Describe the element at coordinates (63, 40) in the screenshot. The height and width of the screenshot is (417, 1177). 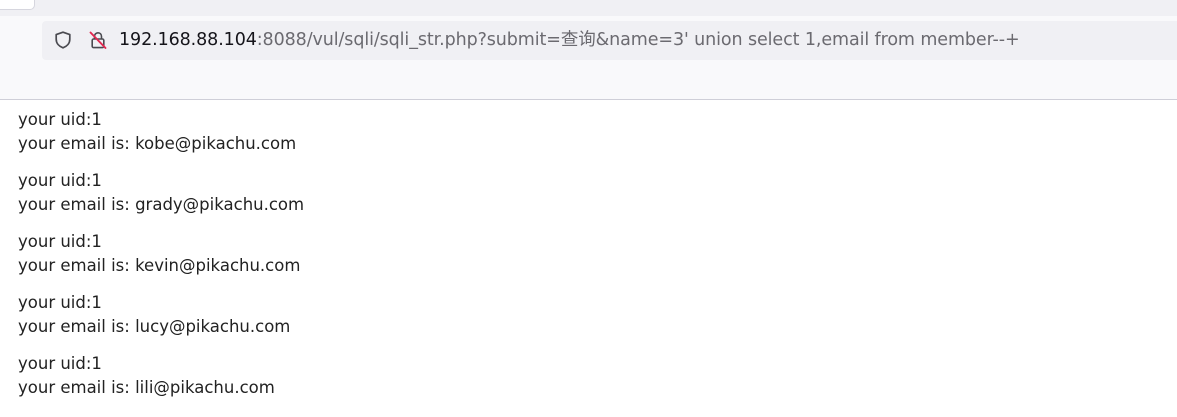
I see `tracking-protection-shield-icon` at that location.